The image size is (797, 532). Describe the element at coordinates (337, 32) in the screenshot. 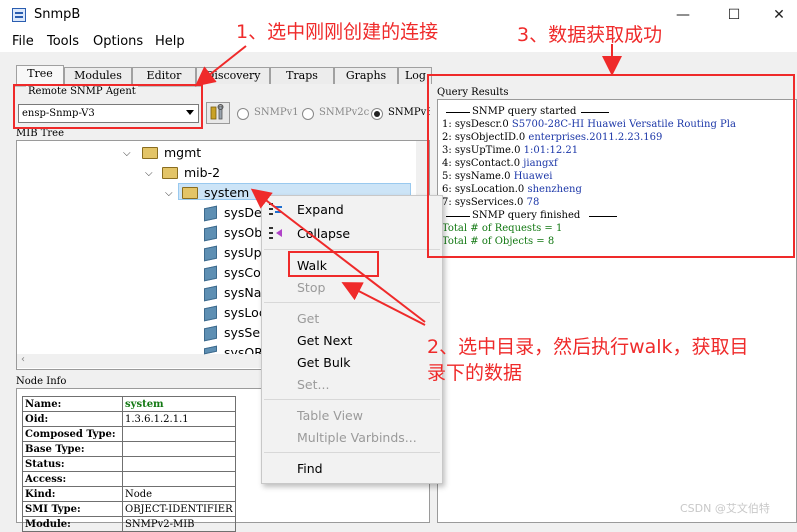

I see `annotation-step-1: 1、选中刚刚创建的连接` at that location.